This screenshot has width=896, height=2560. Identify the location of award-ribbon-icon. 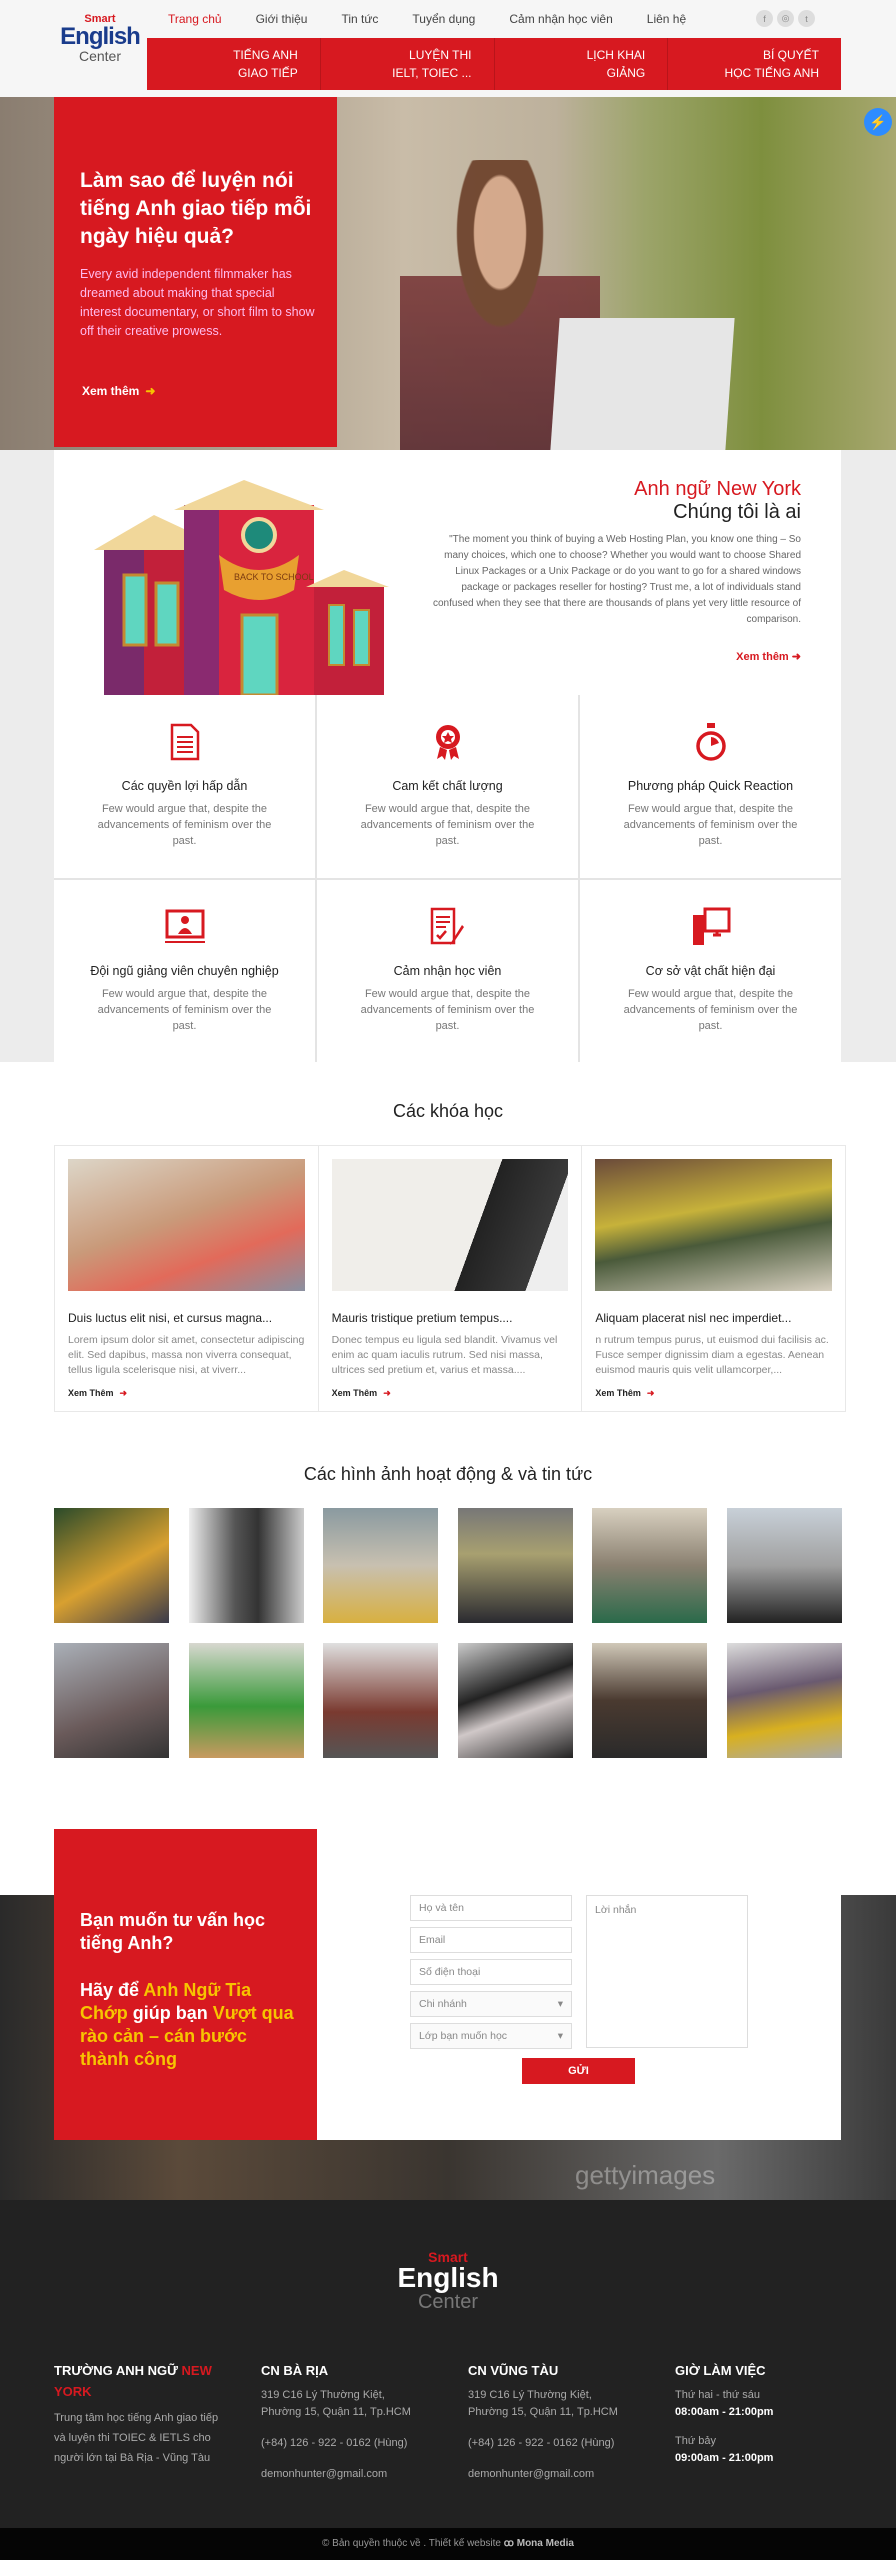
(448, 742).